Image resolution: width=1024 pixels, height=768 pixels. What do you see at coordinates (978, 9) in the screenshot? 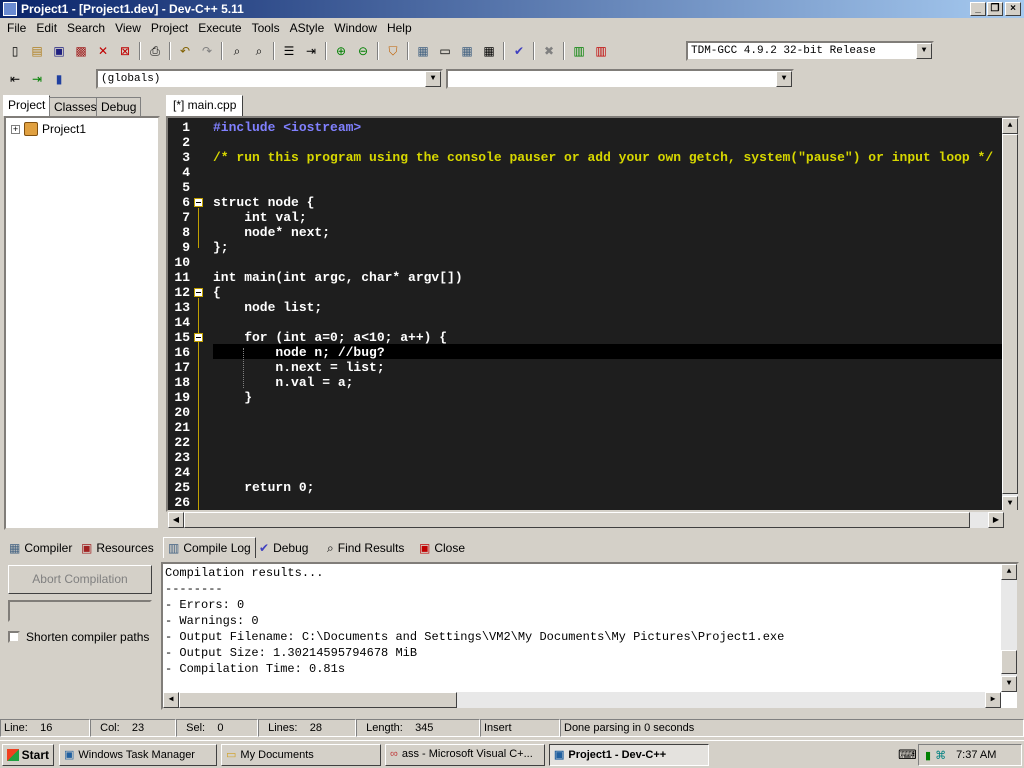
I see `minimize-button: _` at bounding box center [978, 9].